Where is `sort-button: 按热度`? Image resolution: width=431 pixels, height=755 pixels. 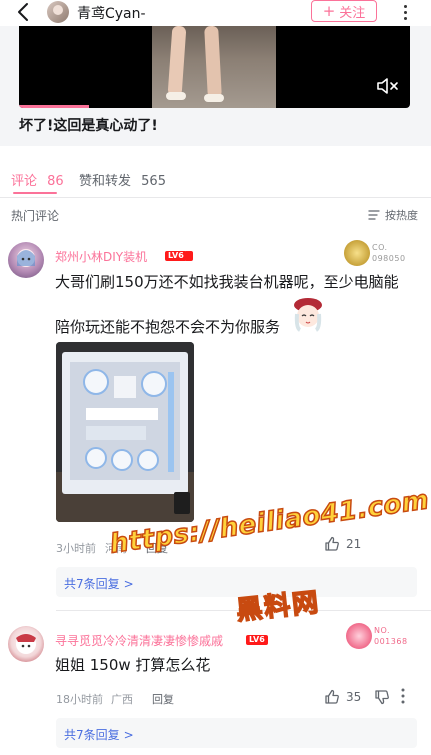 sort-button: 按热度 is located at coordinates (393, 215).